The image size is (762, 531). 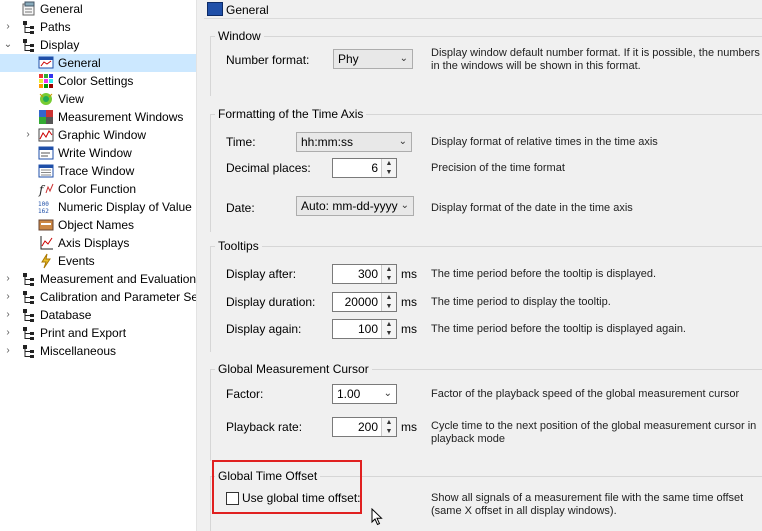 What do you see at coordinates (364, 427) in the screenshot?
I see `playback-rate-spinner: 200 ▲ ▼` at bounding box center [364, 427].